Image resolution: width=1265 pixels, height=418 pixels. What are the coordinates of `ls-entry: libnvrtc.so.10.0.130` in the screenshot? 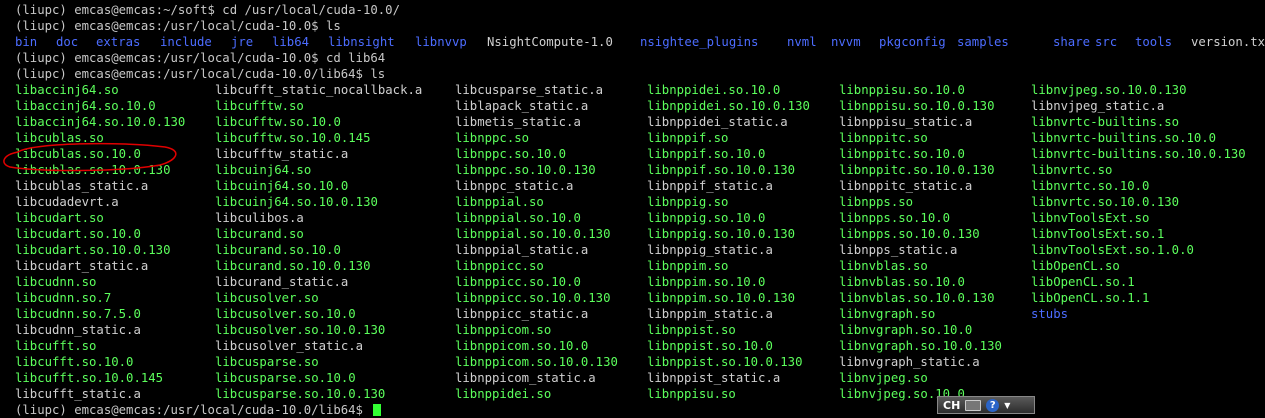 It's located at (1105, 202).